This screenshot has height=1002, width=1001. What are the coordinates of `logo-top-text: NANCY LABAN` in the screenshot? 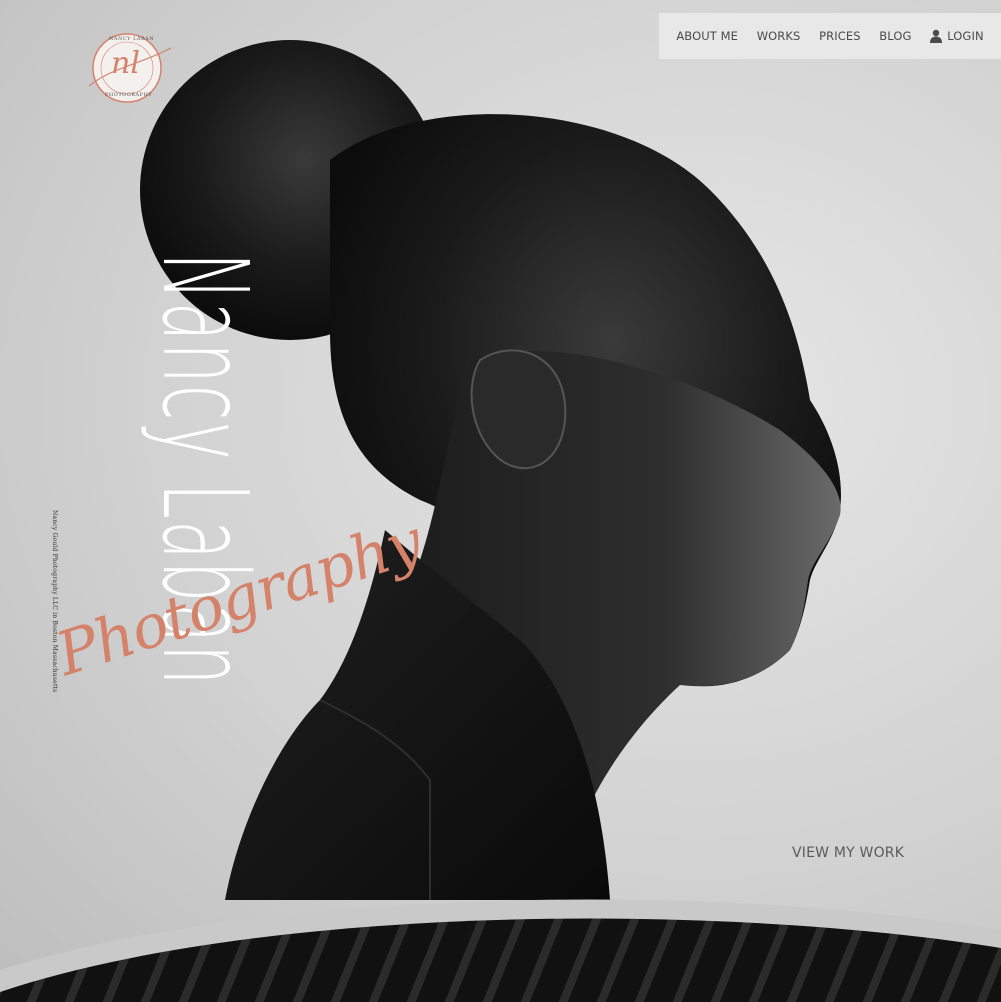 It's located at (132, 39).